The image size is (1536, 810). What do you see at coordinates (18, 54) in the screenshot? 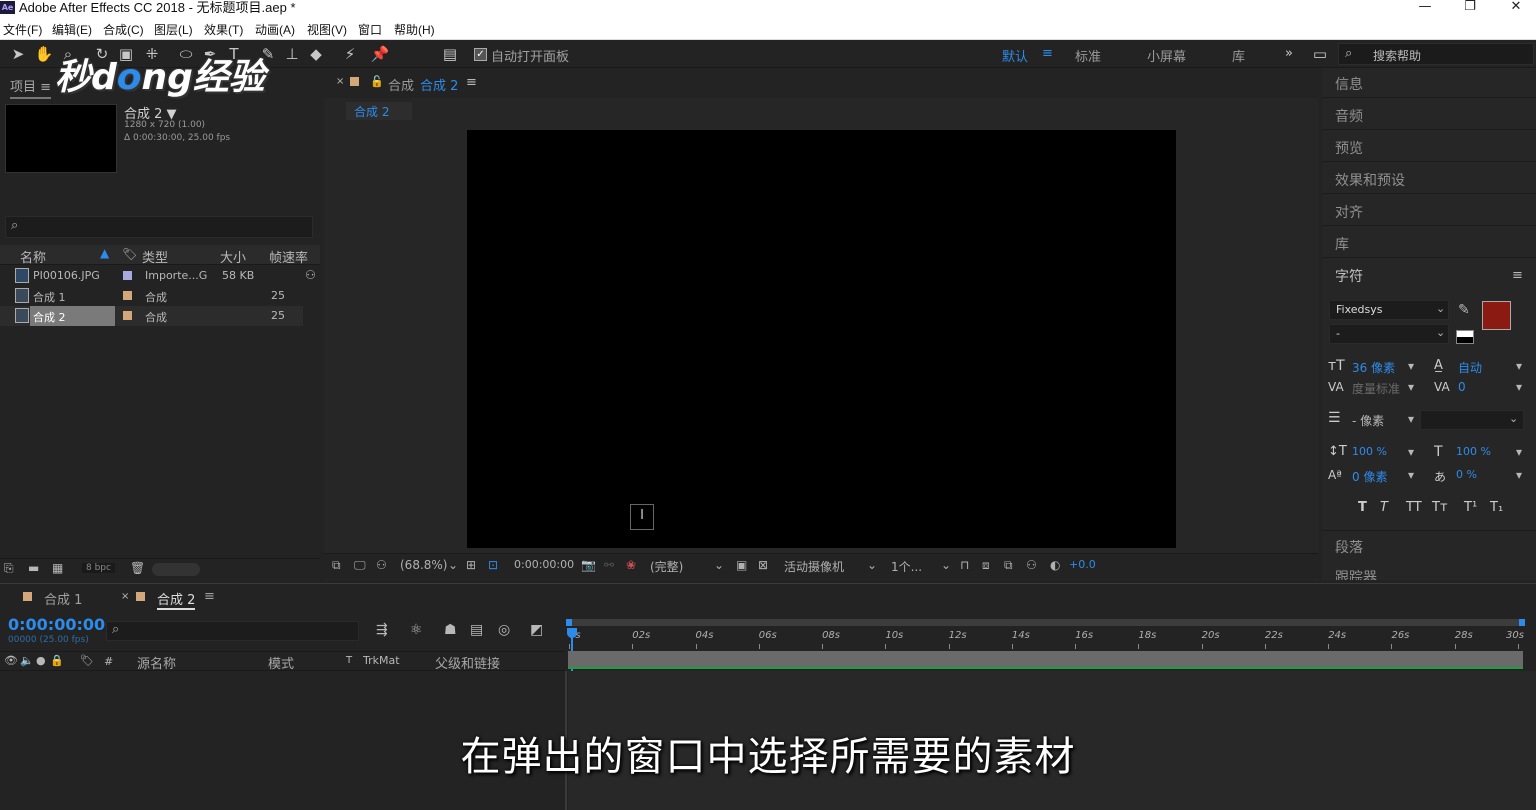
I see `selection-tool-icon: ➤` at bounding box center [18, 54].